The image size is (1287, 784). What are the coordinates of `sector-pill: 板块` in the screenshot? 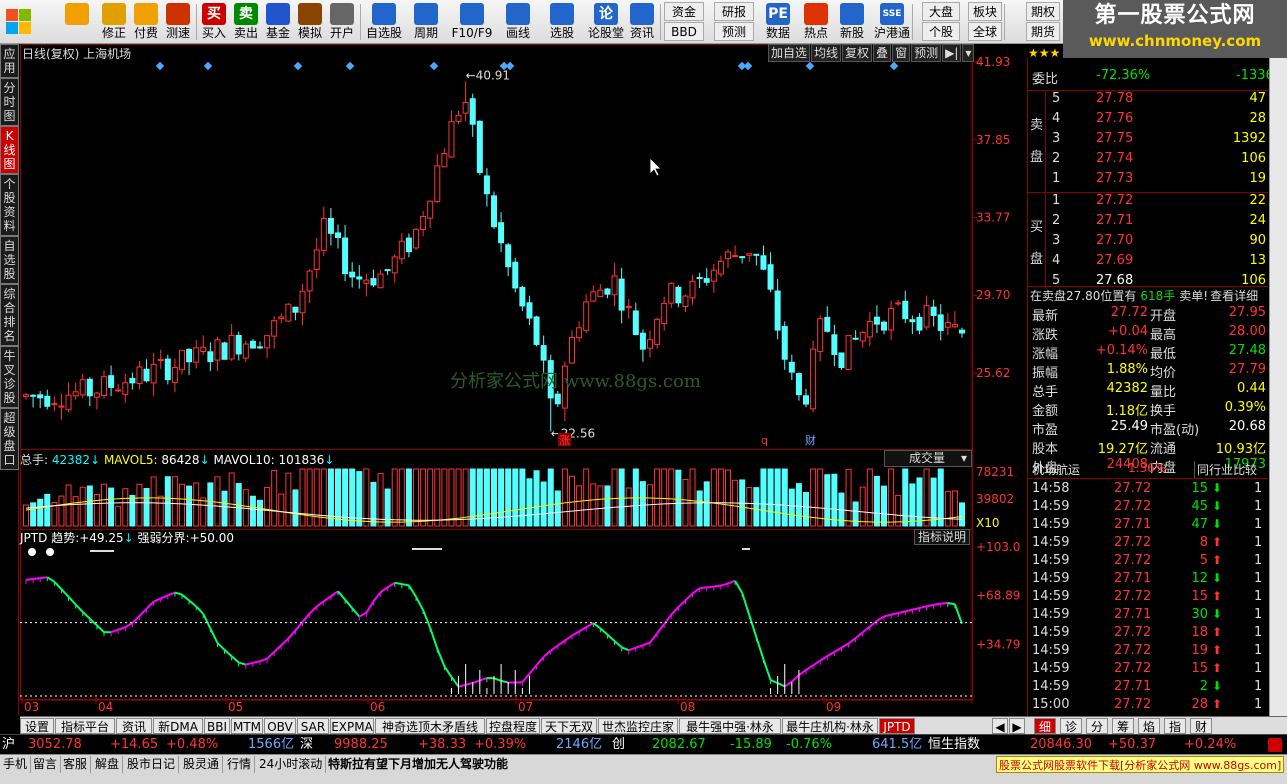 It's located at (985, 11).